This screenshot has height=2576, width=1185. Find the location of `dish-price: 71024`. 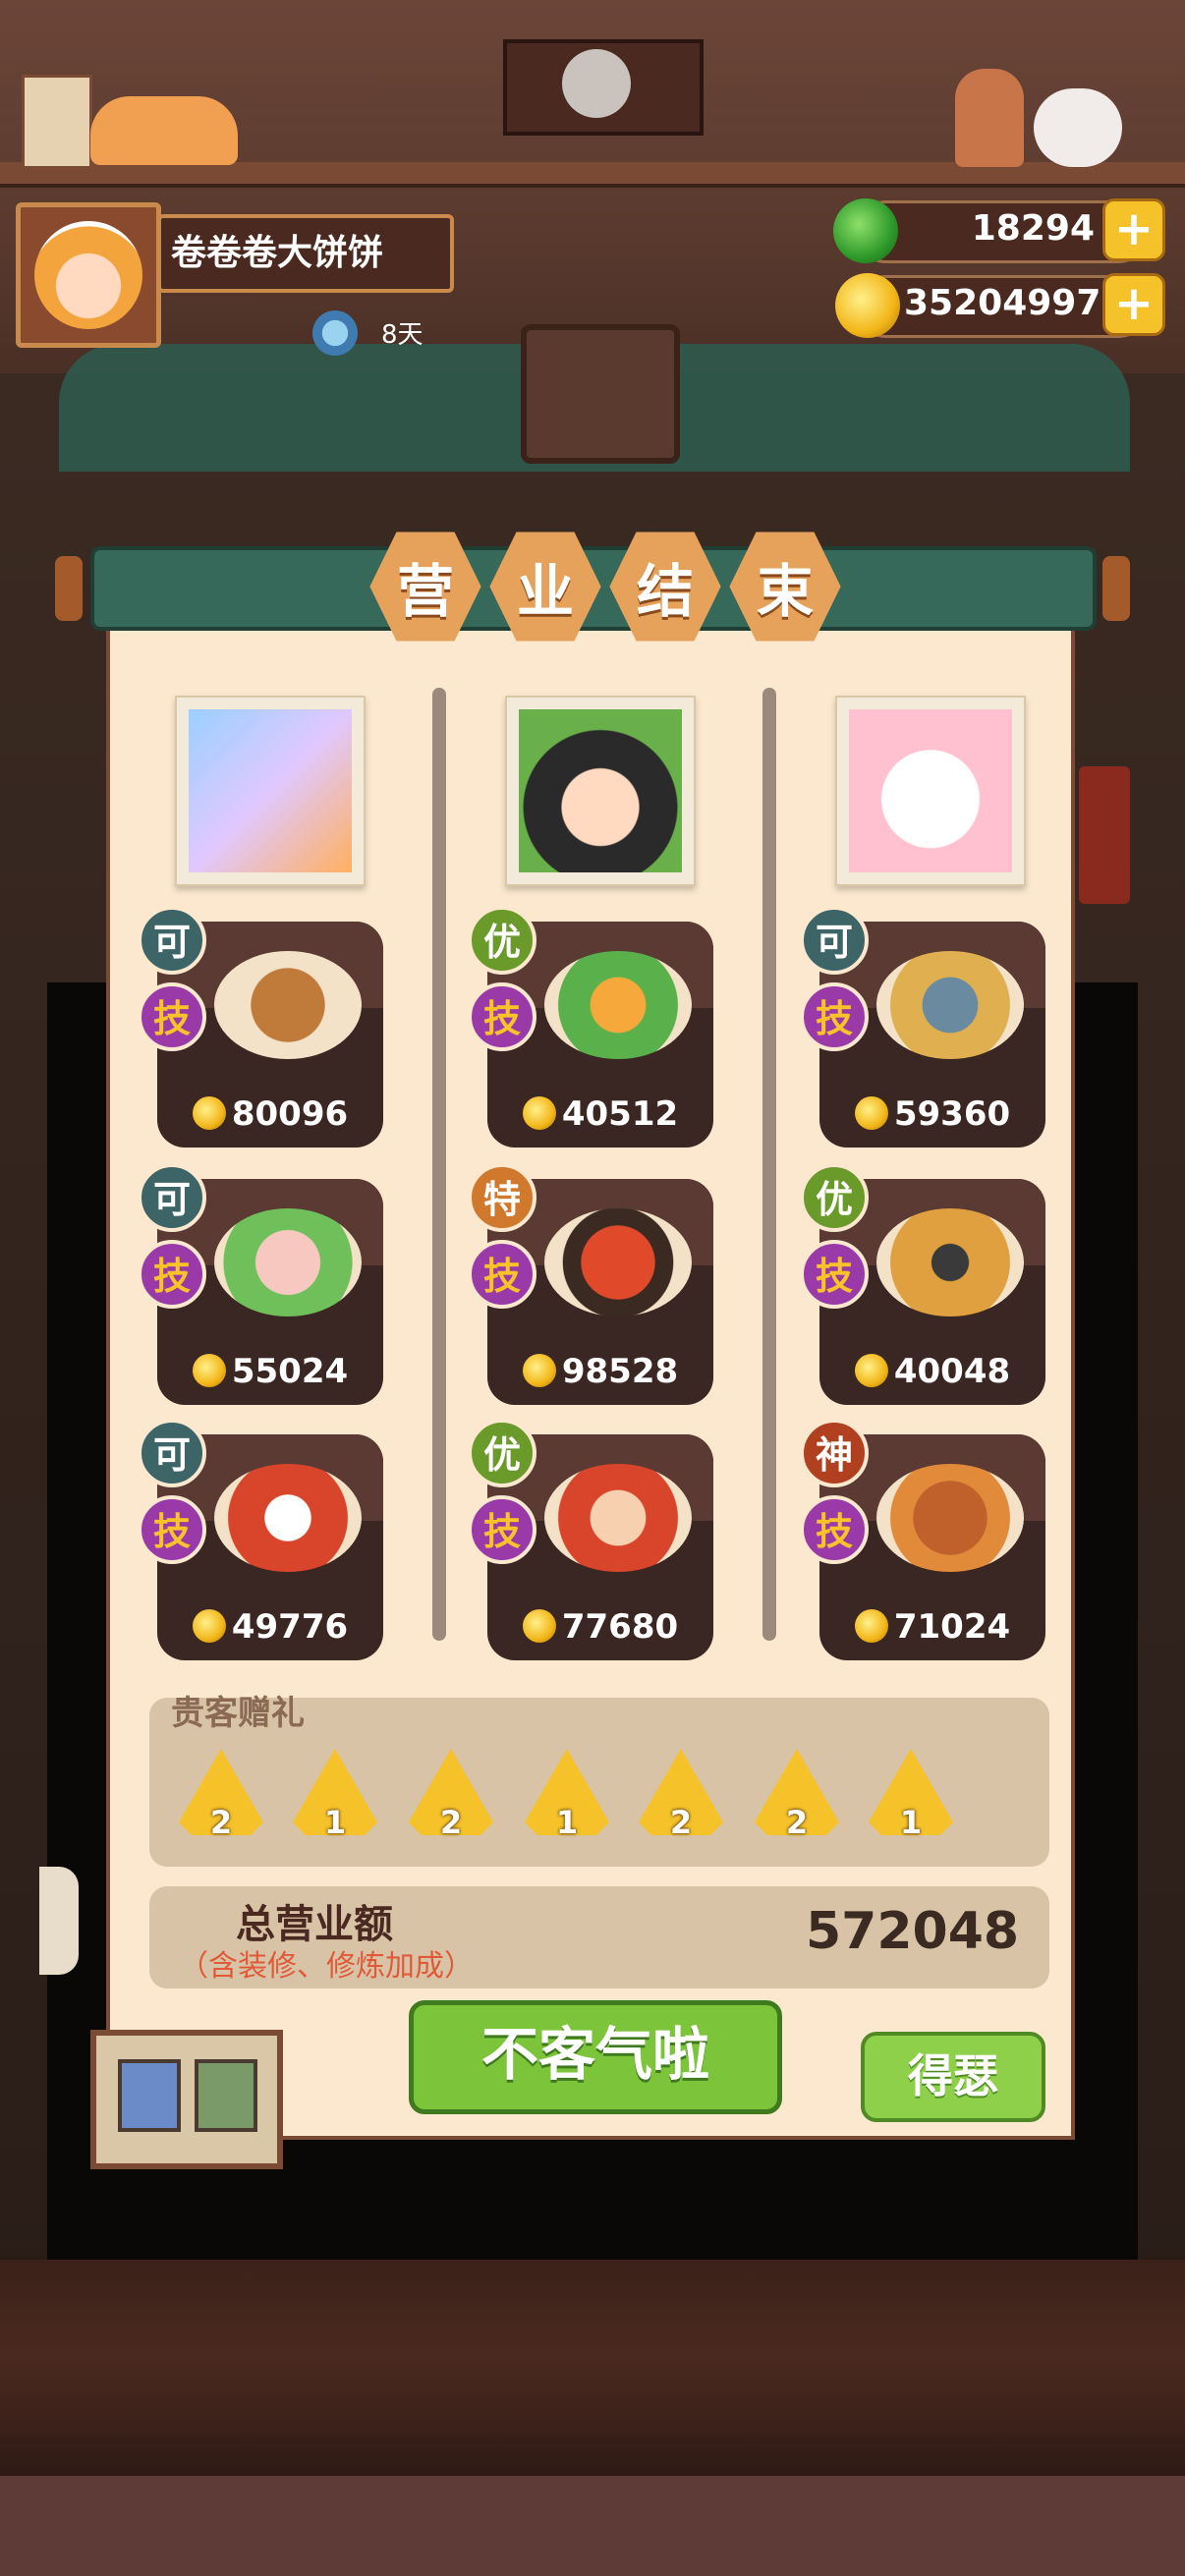

dish-price: 71024 is located at coordinates (952, 1627).